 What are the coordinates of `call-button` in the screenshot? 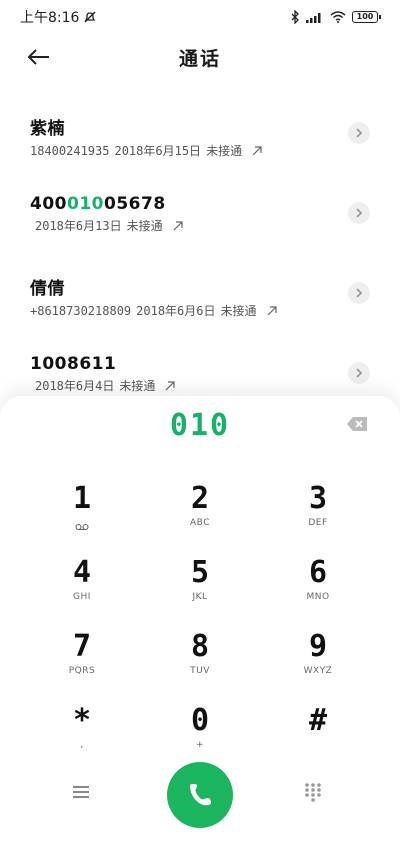 It's located at (200, 795).